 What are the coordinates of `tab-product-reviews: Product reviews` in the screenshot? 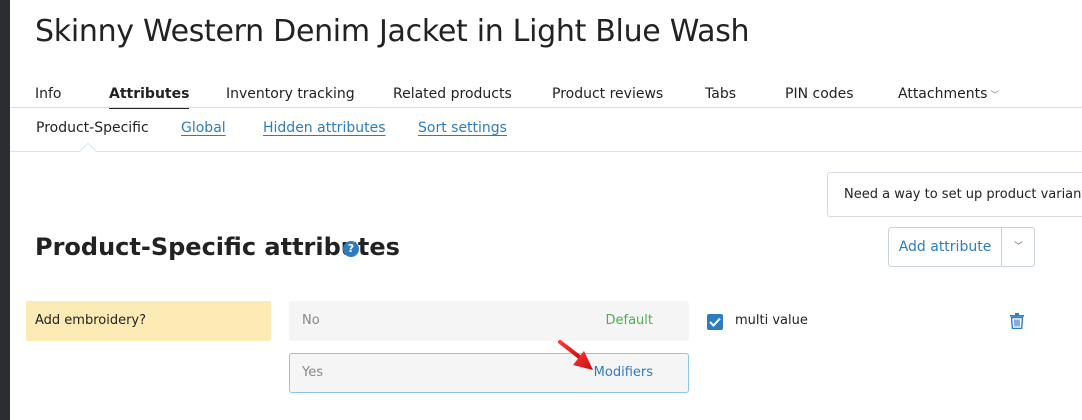 It's located at (607, 94).